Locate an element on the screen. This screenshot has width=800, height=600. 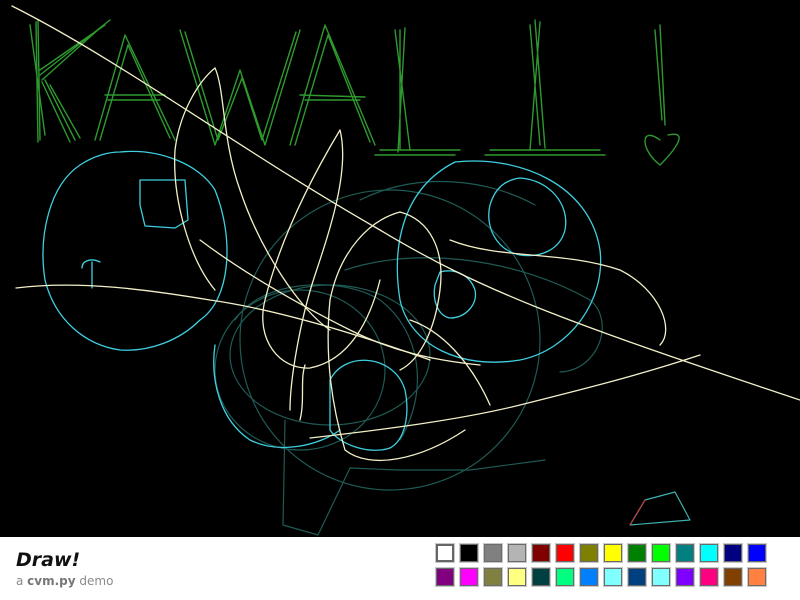
color-swatch-r2-c2 is located at coordinates (469, 577).